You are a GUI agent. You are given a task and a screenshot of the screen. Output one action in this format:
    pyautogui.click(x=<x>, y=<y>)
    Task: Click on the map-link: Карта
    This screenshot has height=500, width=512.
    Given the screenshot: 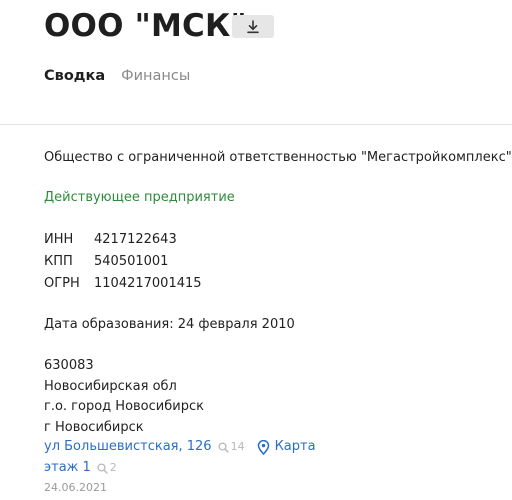 What is the action you would take?
    pyautogui.click(x=286, y=447)
    